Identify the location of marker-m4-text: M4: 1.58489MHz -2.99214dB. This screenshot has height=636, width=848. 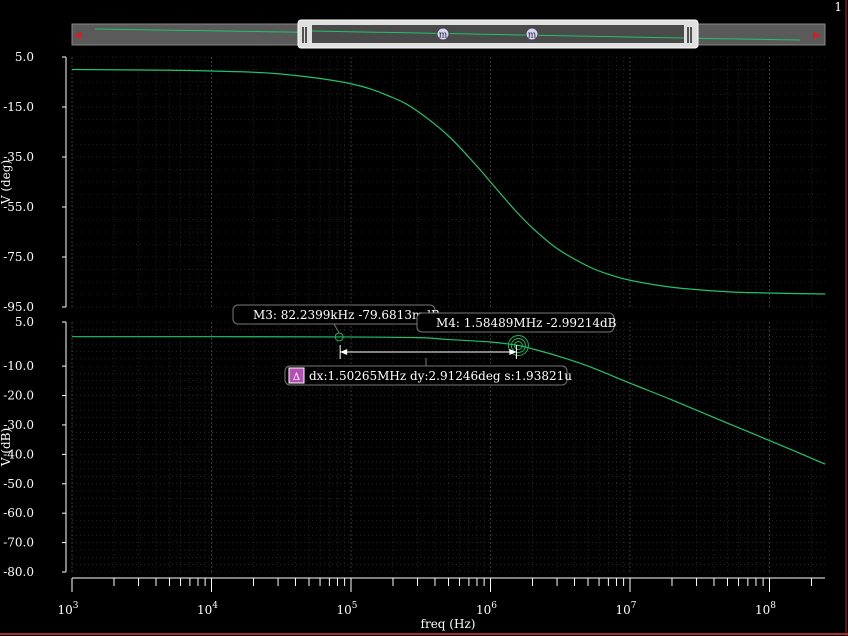
(526, 323).